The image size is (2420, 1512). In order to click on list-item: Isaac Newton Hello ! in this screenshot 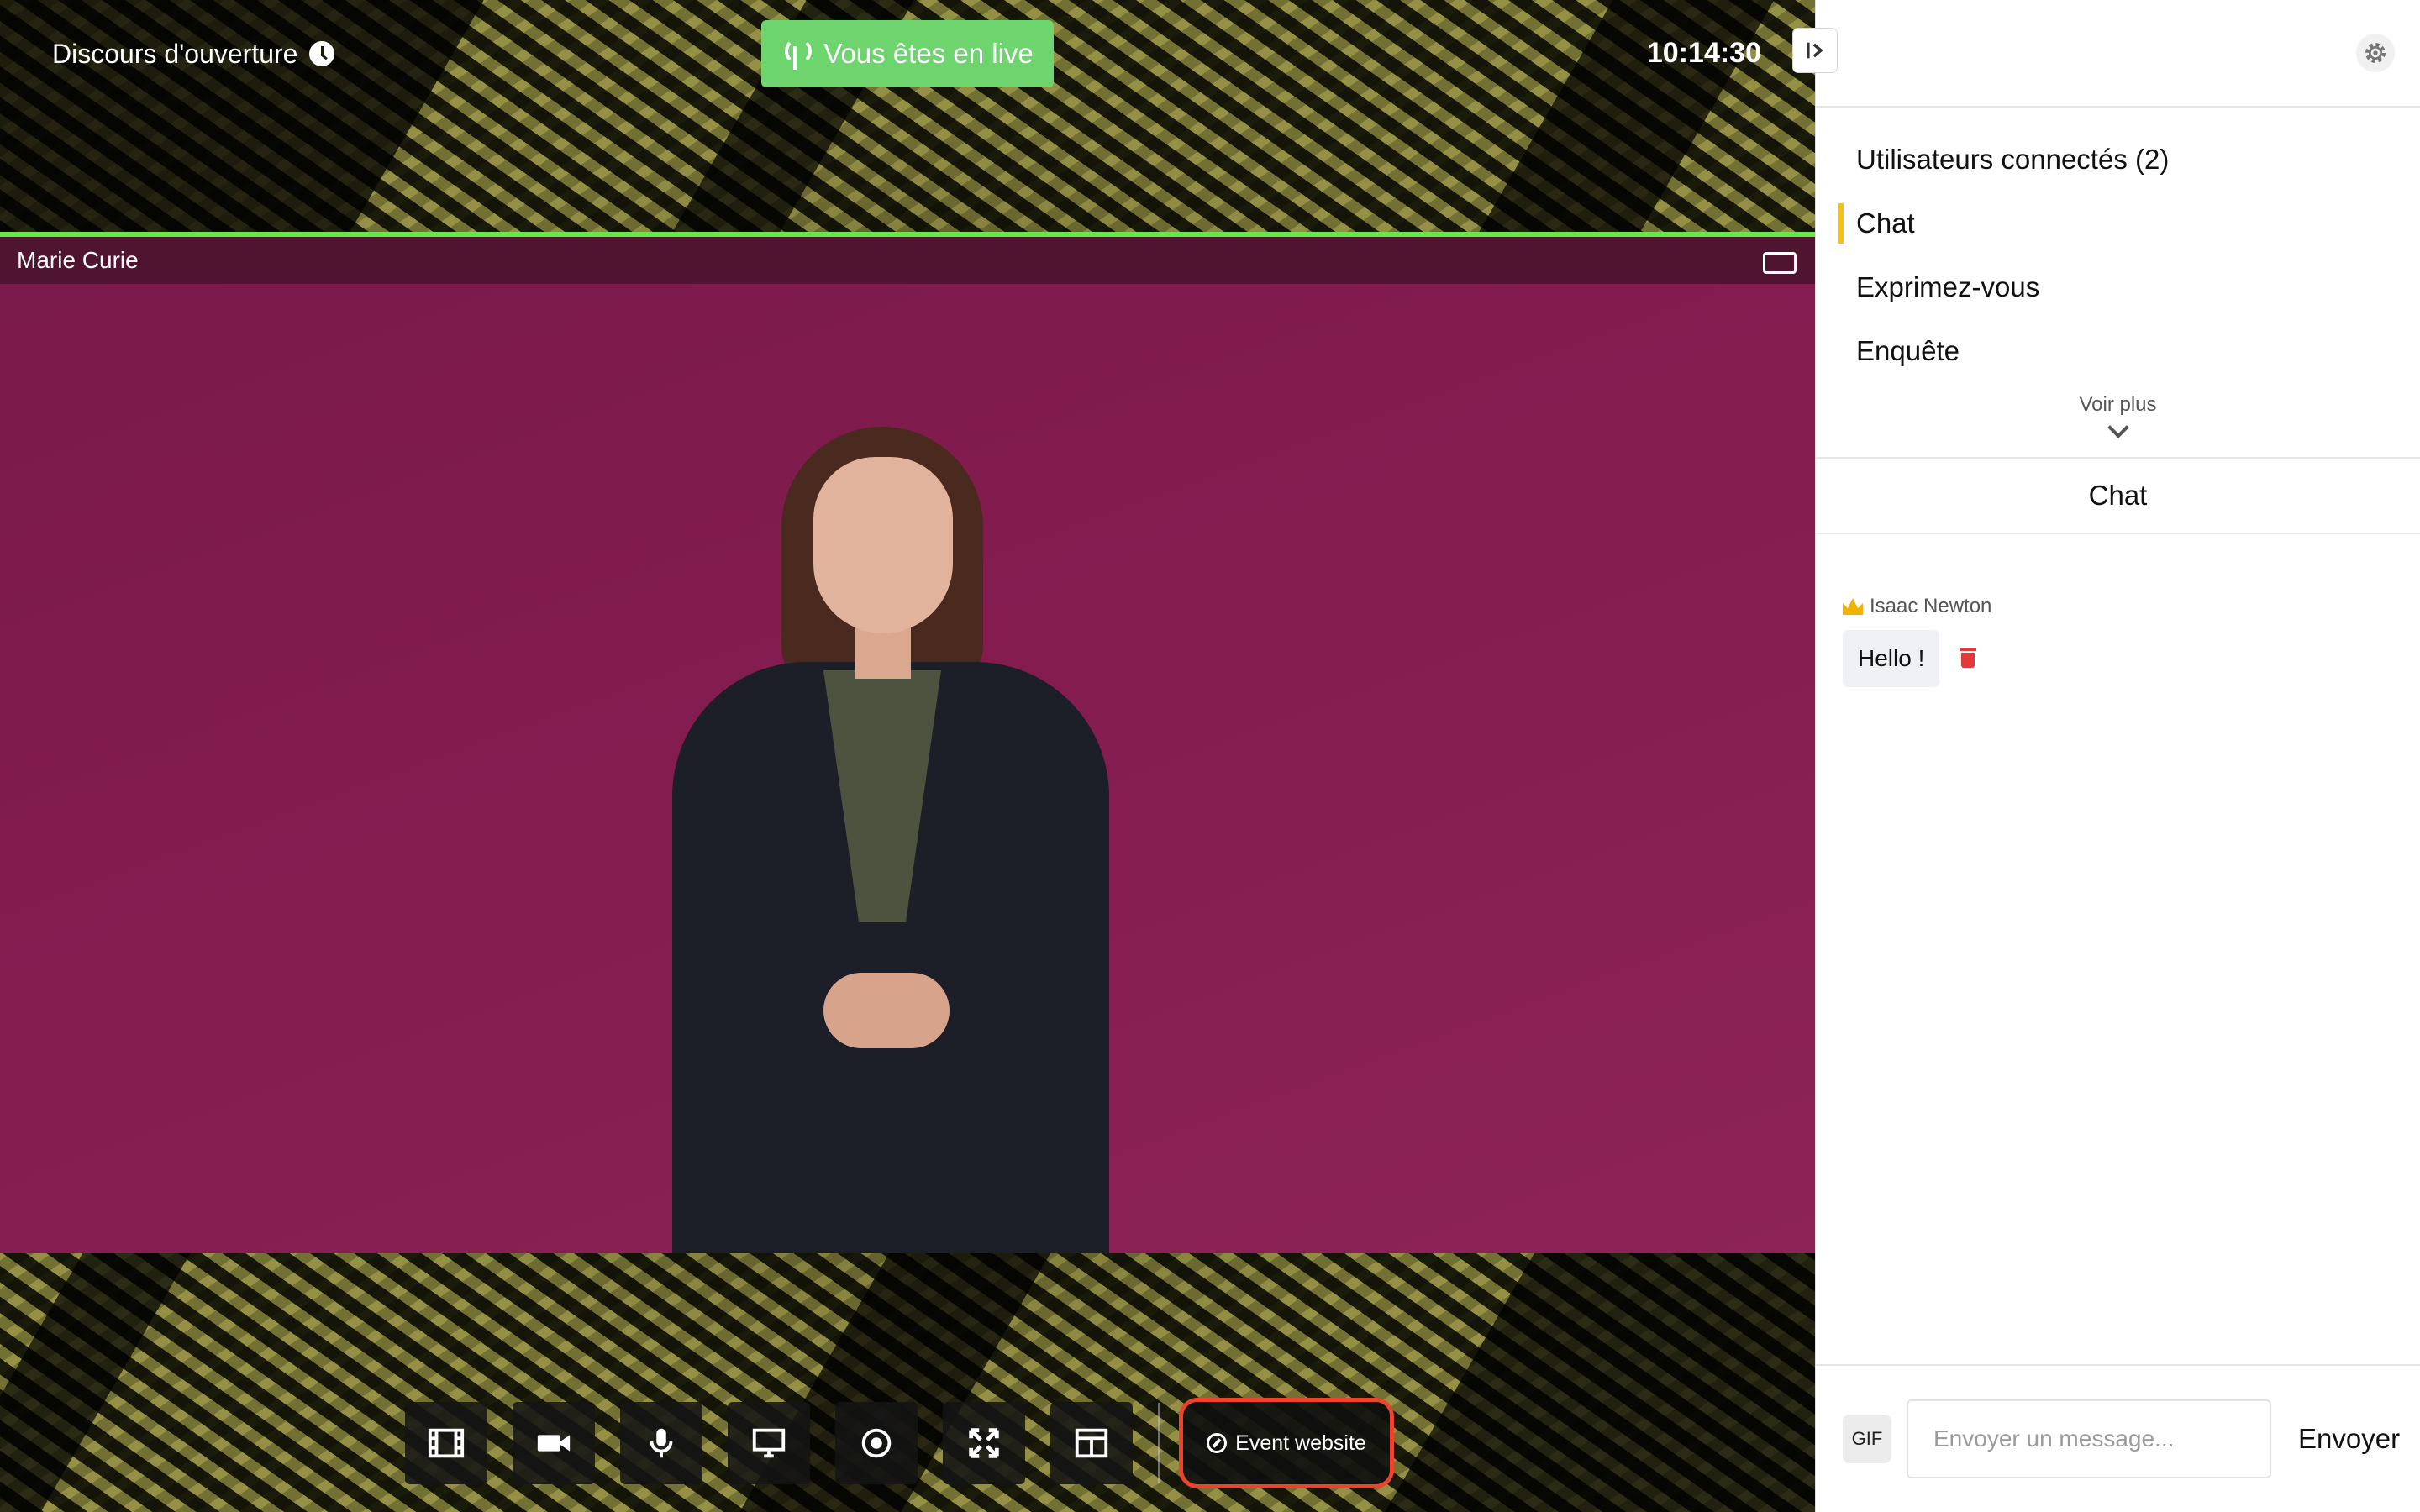, I will do `click(2116, 641)`.